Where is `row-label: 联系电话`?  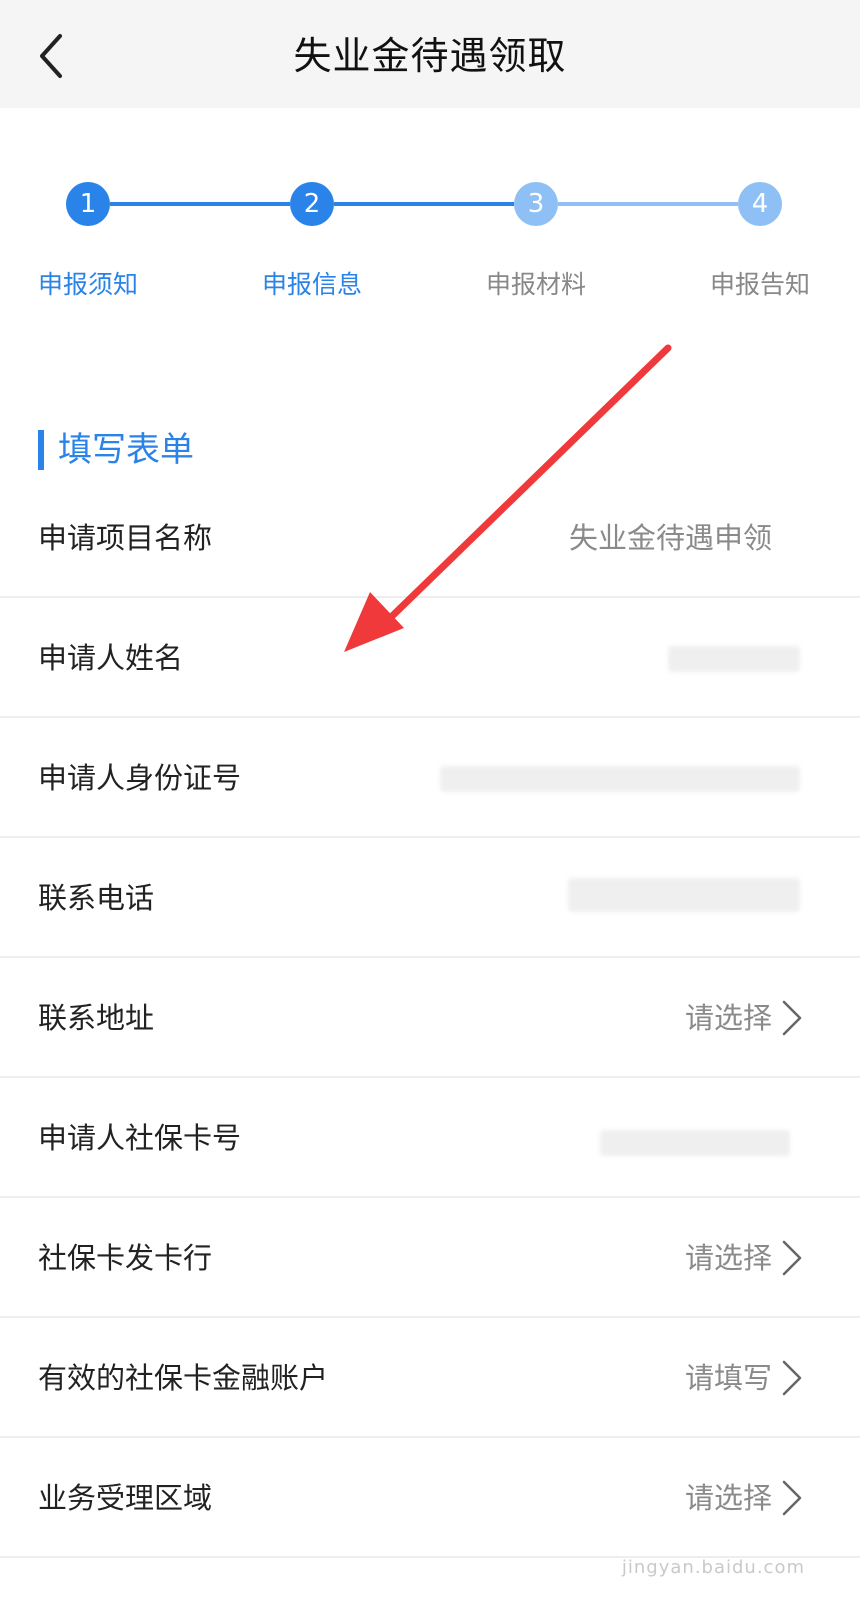 row-label: 联系电话 is located at coordinates (96, 898).